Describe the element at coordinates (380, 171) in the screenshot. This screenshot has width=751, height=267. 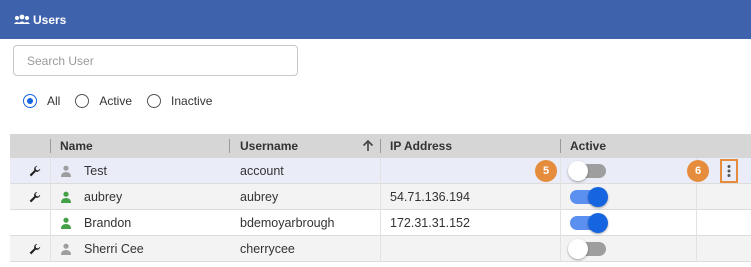
I see `table-row: Test account 5 6` at that location.